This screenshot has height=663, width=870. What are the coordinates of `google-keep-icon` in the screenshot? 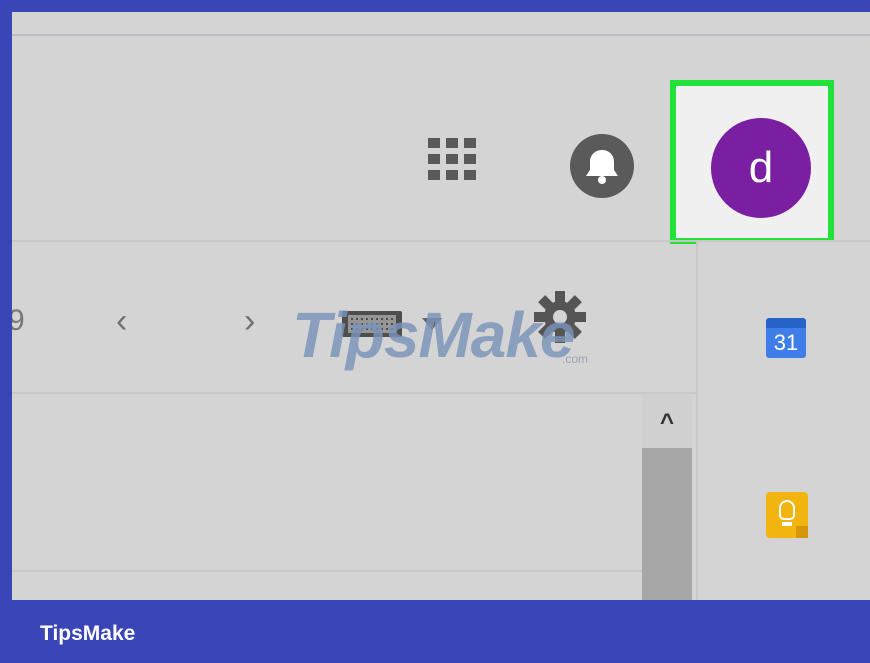 It's located at (787, 515).